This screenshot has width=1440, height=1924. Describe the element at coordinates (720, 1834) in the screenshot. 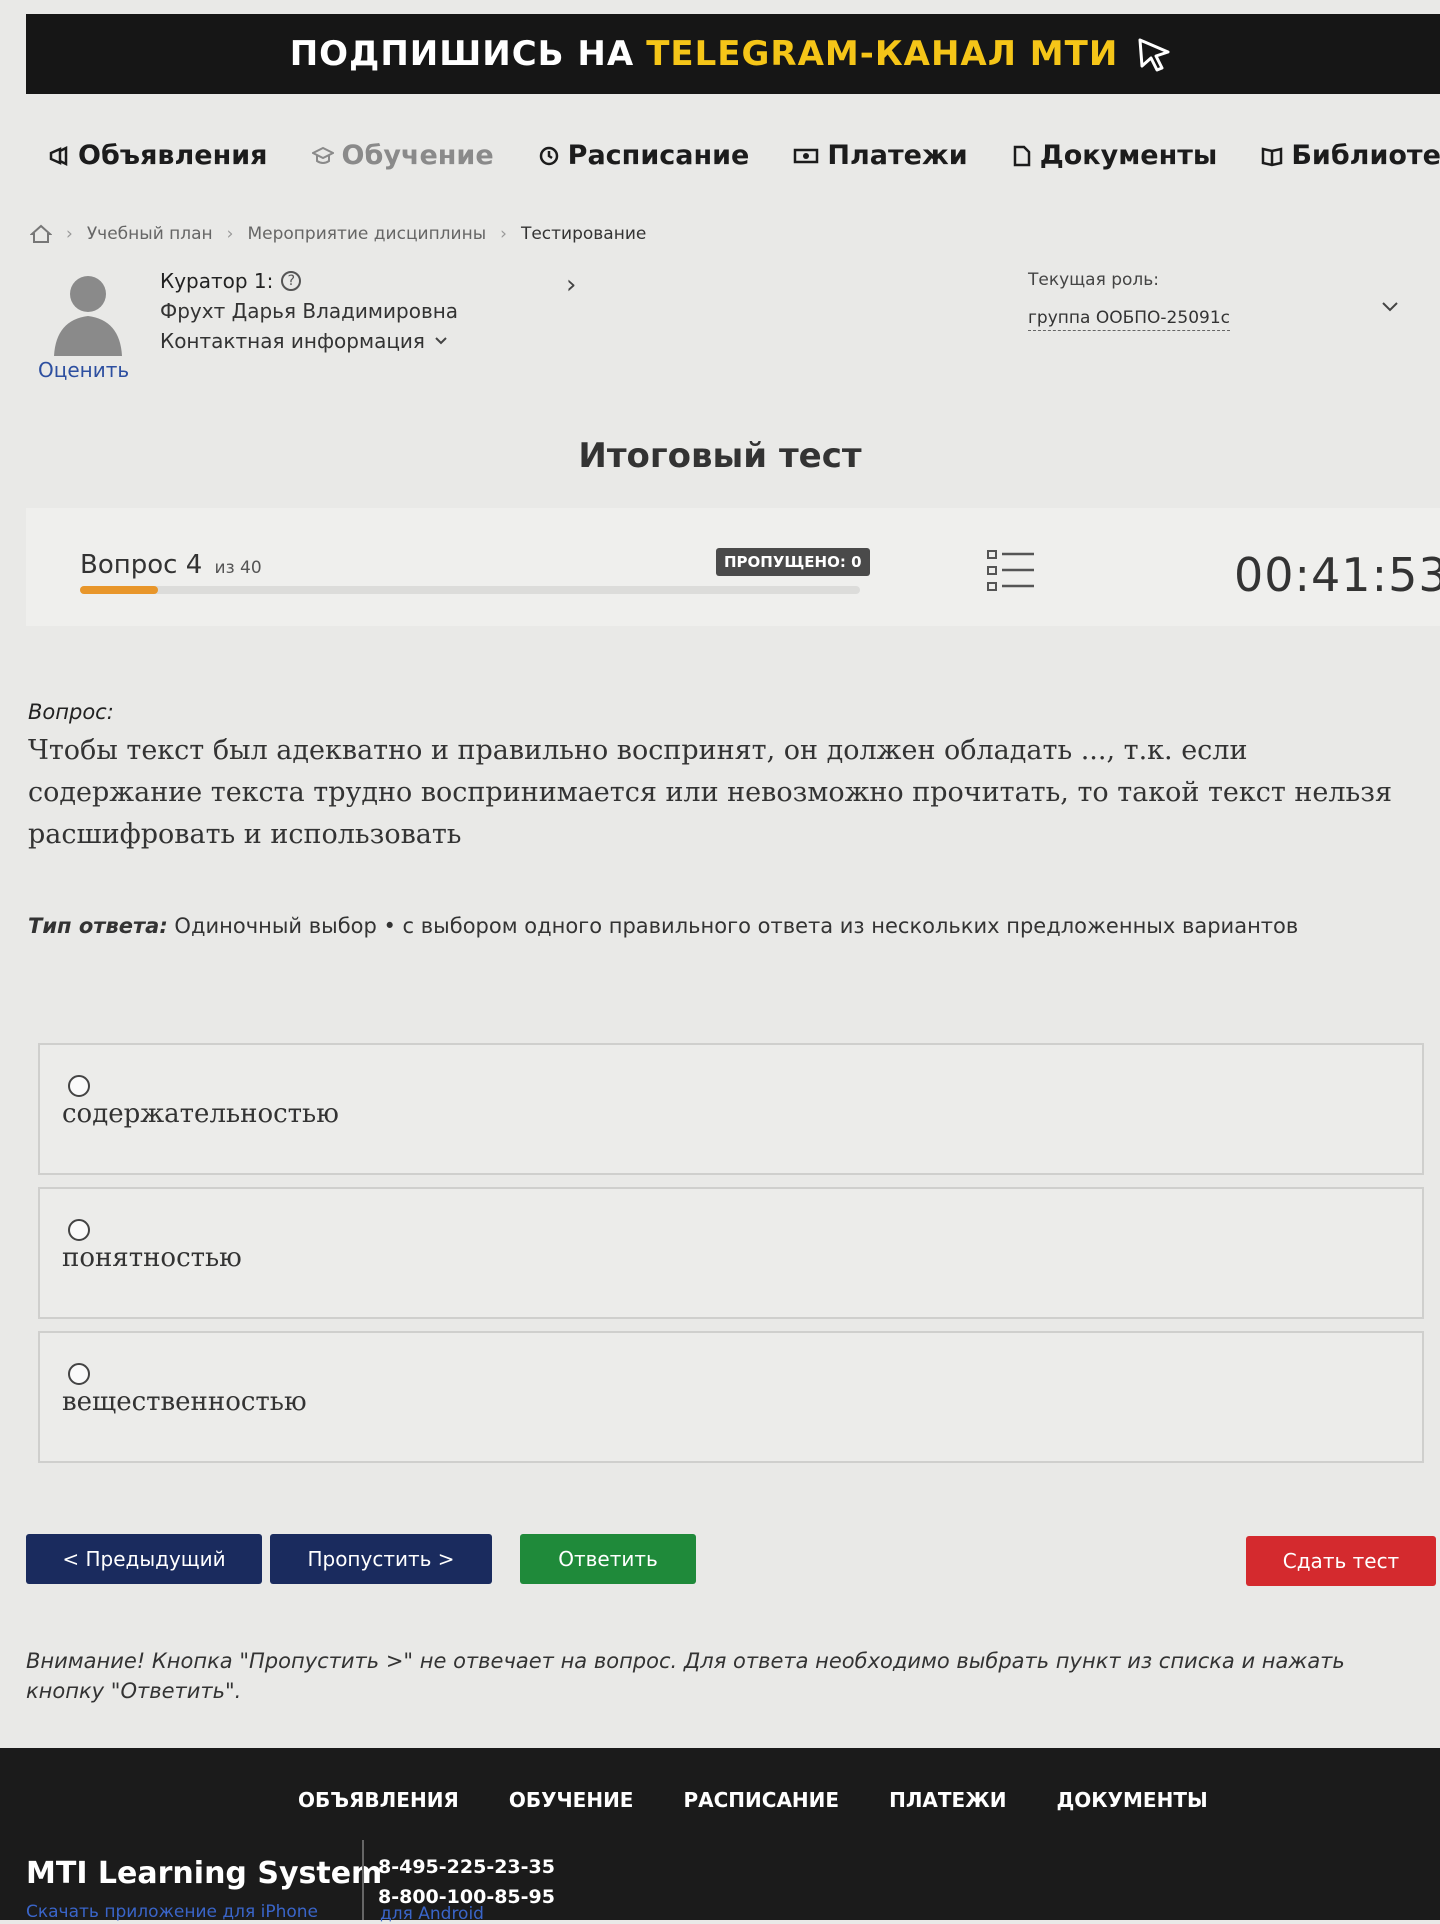

I see `footer` at that location.